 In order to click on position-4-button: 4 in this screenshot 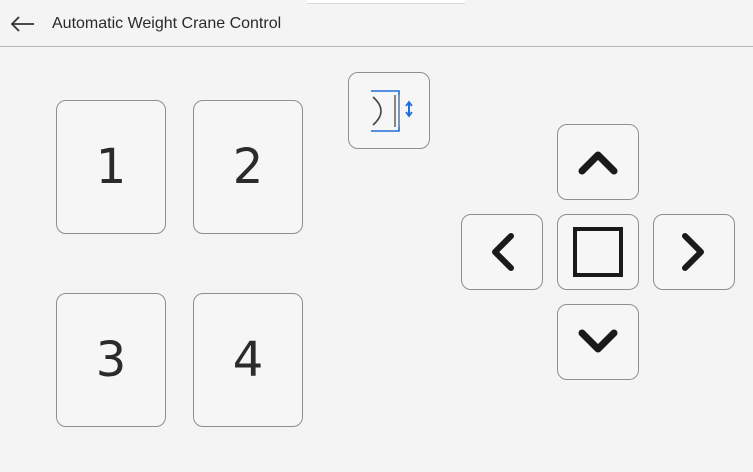, I will do `click(248, 360)`.